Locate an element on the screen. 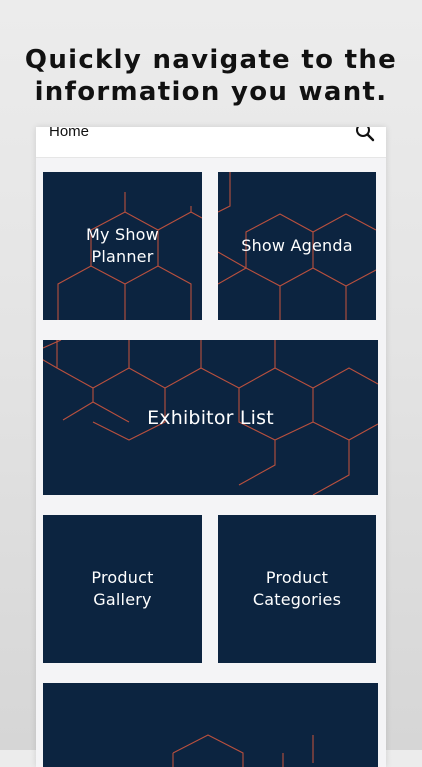 Image resolution: width=422 pixels, height=767 pixels. tile-show-agenda: Show Agenda is located at coordinates (297, 246).